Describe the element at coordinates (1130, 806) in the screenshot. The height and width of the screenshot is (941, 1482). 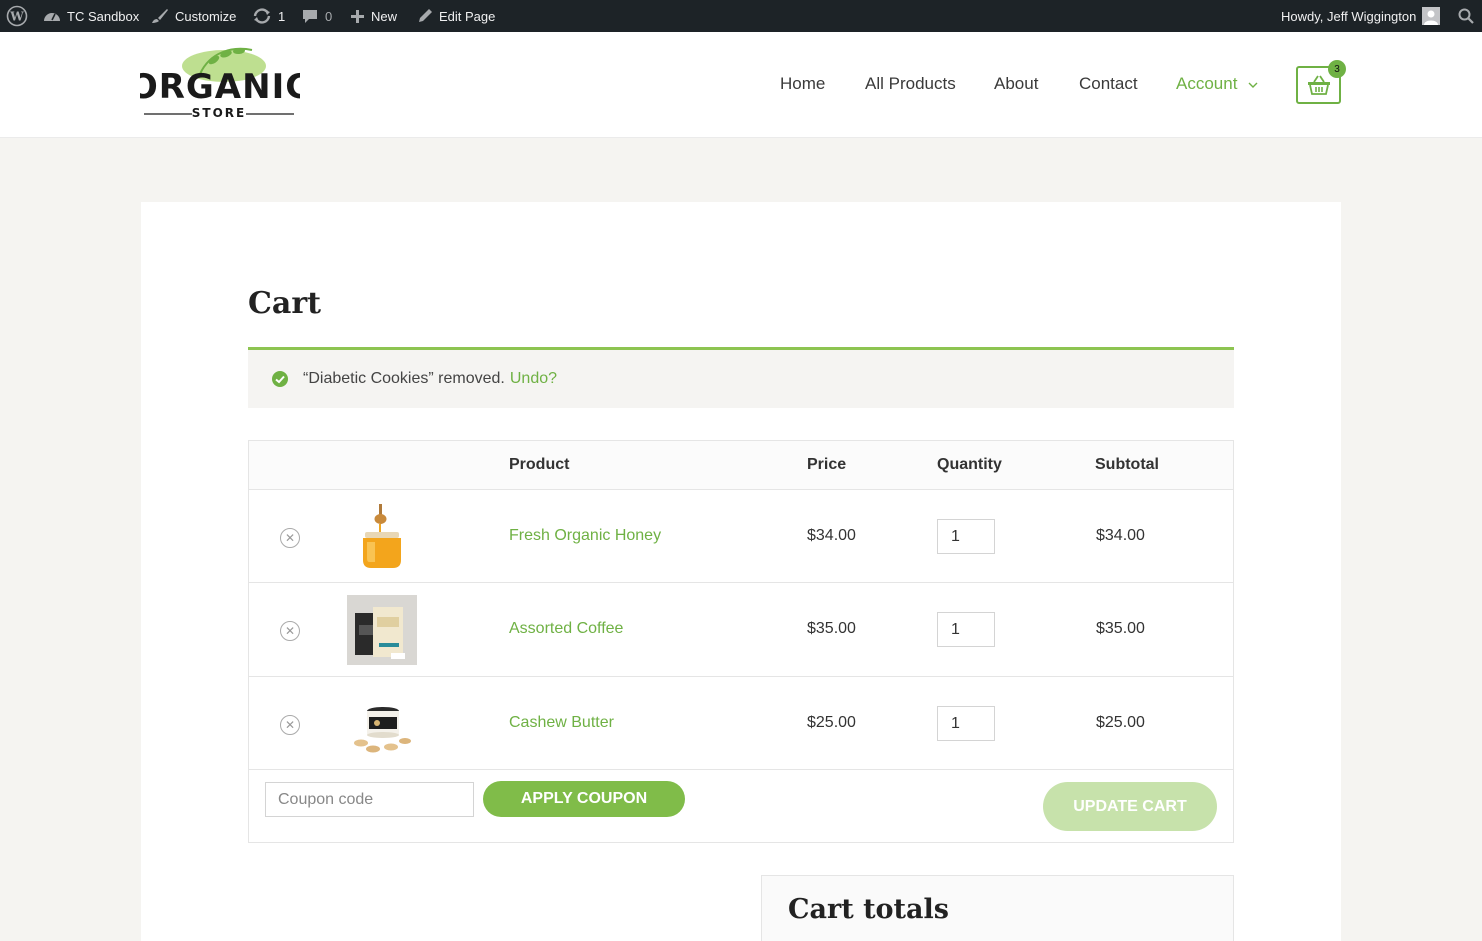
I see `update-cart-button: UPDATE CART` at that location.